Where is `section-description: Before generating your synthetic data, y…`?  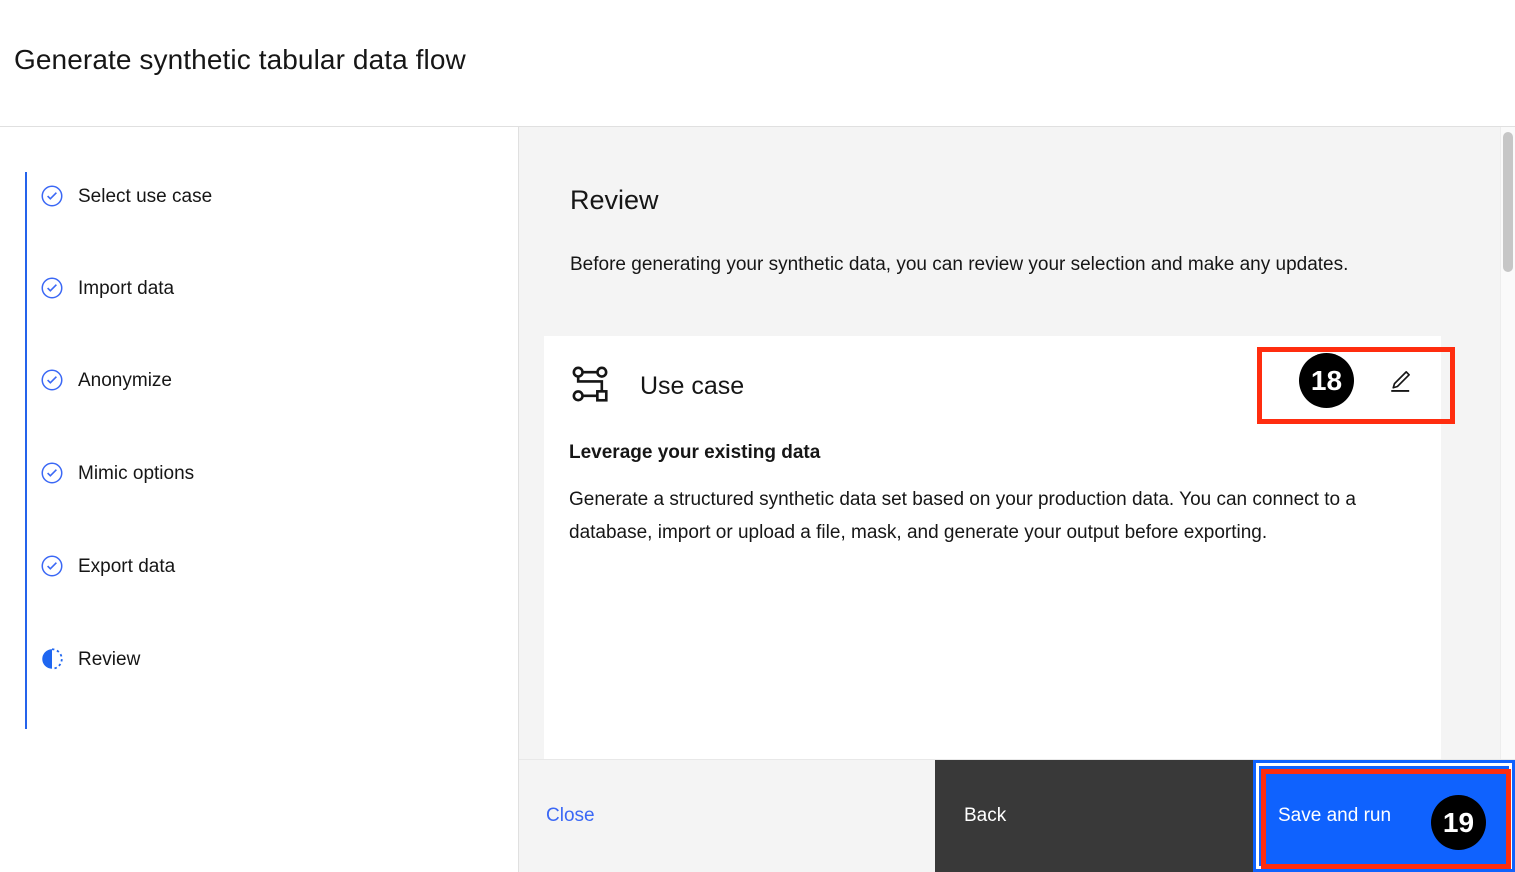
section-description: Before generating your synthetic data, y… is located at coordinates (959, 264).